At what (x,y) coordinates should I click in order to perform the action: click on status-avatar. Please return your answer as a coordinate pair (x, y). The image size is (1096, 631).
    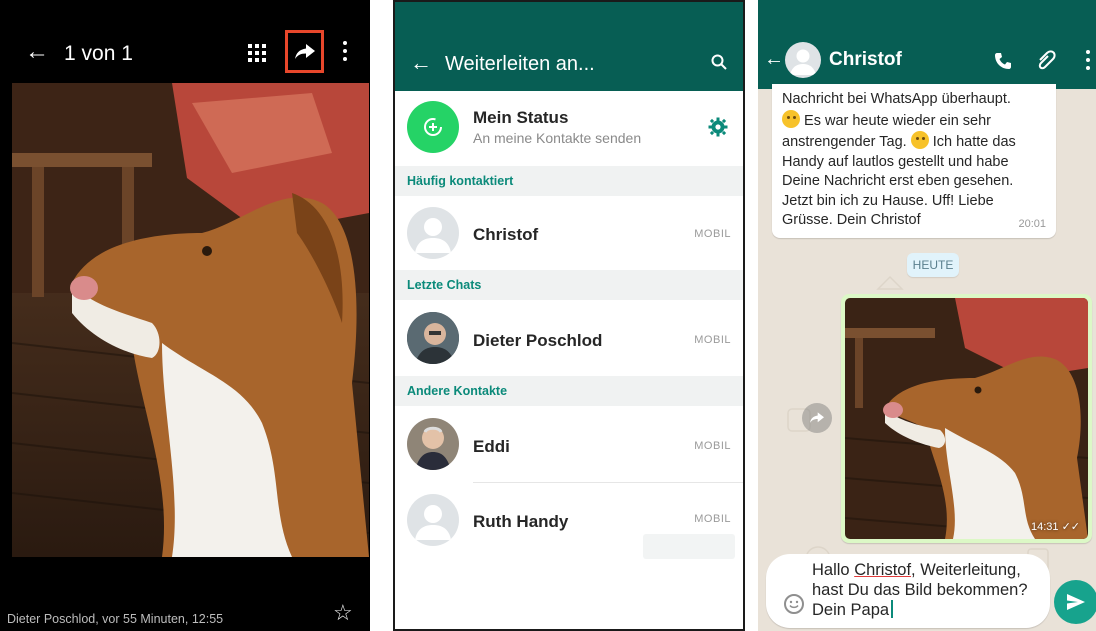
    Looking at the image, I should click on (433, 127).